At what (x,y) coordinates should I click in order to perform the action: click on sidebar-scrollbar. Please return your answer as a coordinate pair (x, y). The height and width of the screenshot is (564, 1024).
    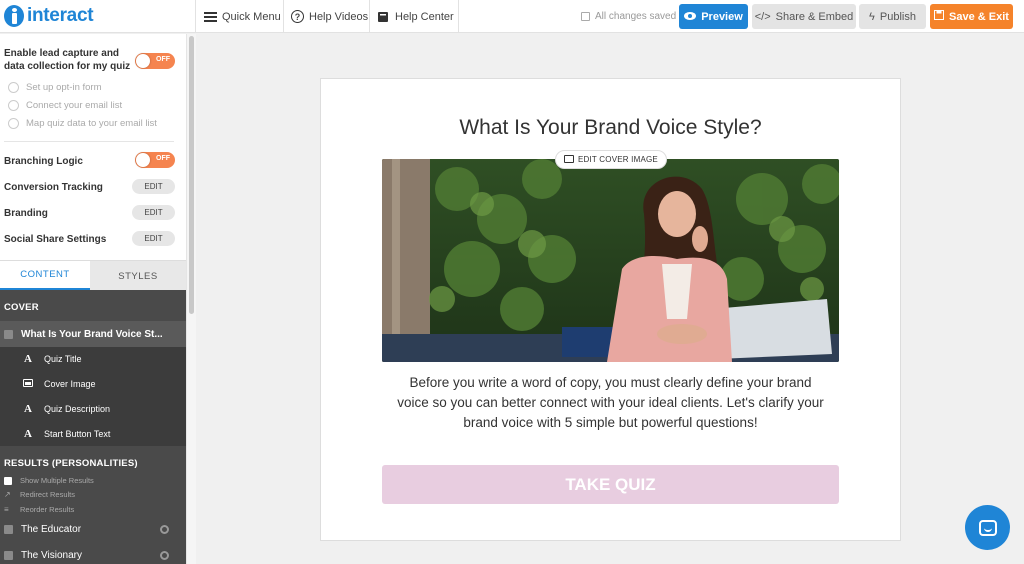
    Looking at the image, I should click on (191, 299).